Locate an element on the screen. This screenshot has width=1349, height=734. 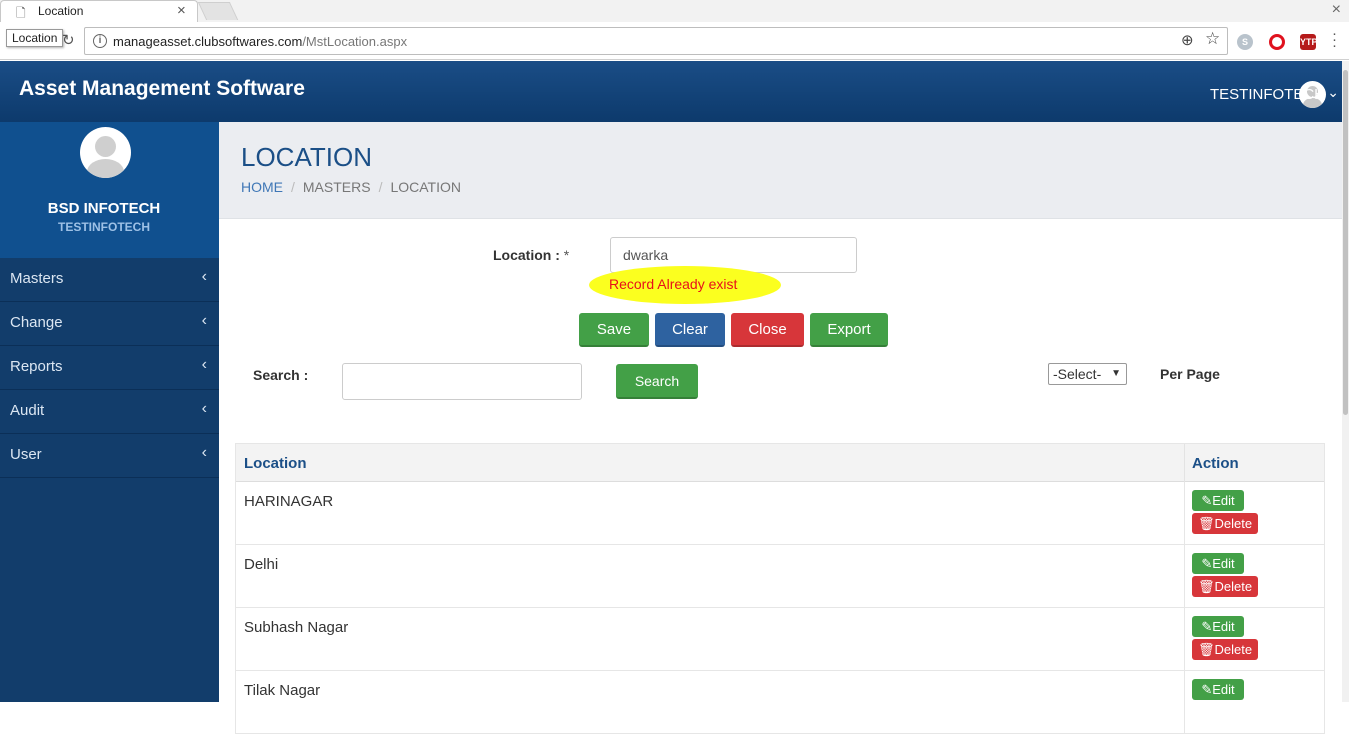
sidebar-item-masters: Masters ‹ is located at coordinates (109, 280).